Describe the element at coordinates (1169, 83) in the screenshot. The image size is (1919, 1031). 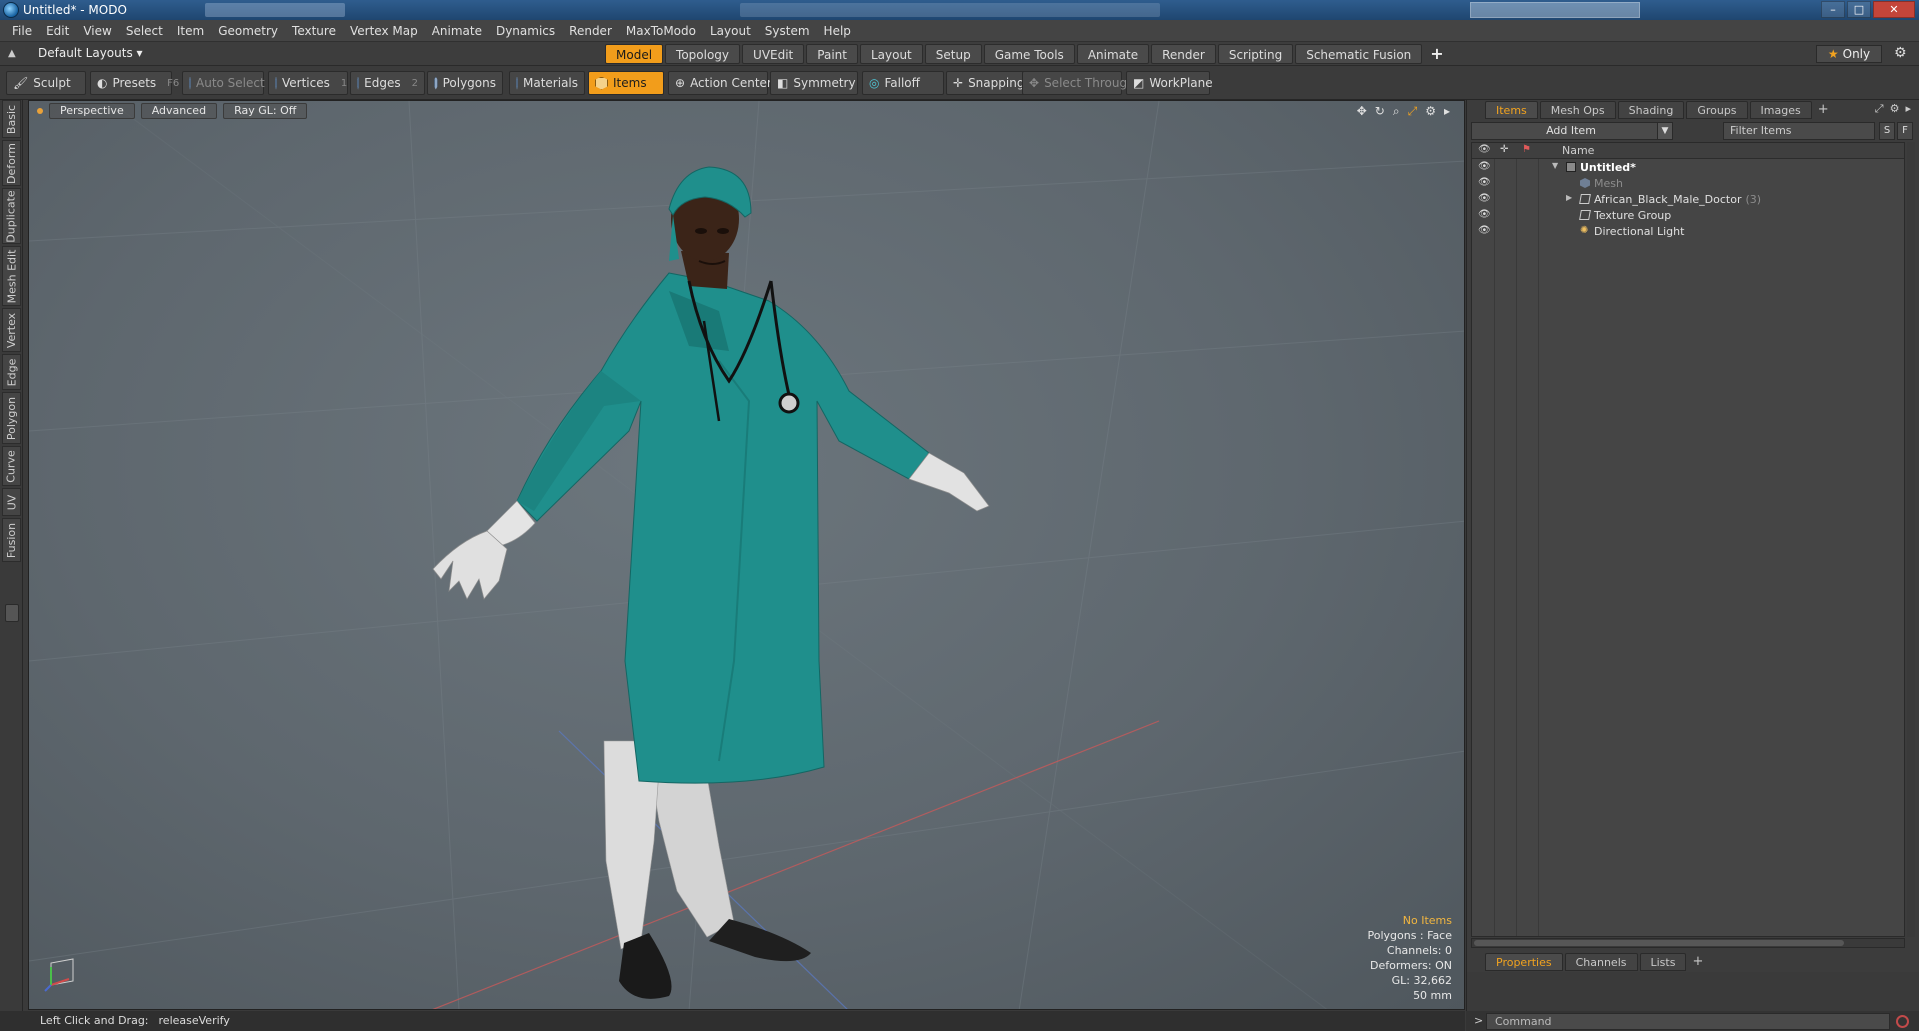
I see `workplane-button: ◩ WorkPlane` at that location.